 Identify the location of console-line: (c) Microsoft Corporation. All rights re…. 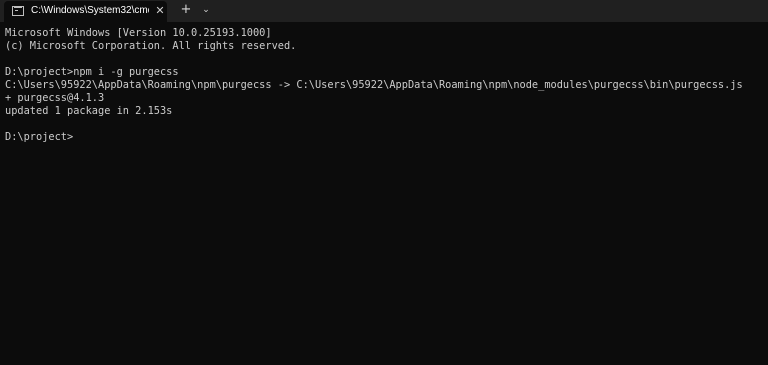
(151, 46).